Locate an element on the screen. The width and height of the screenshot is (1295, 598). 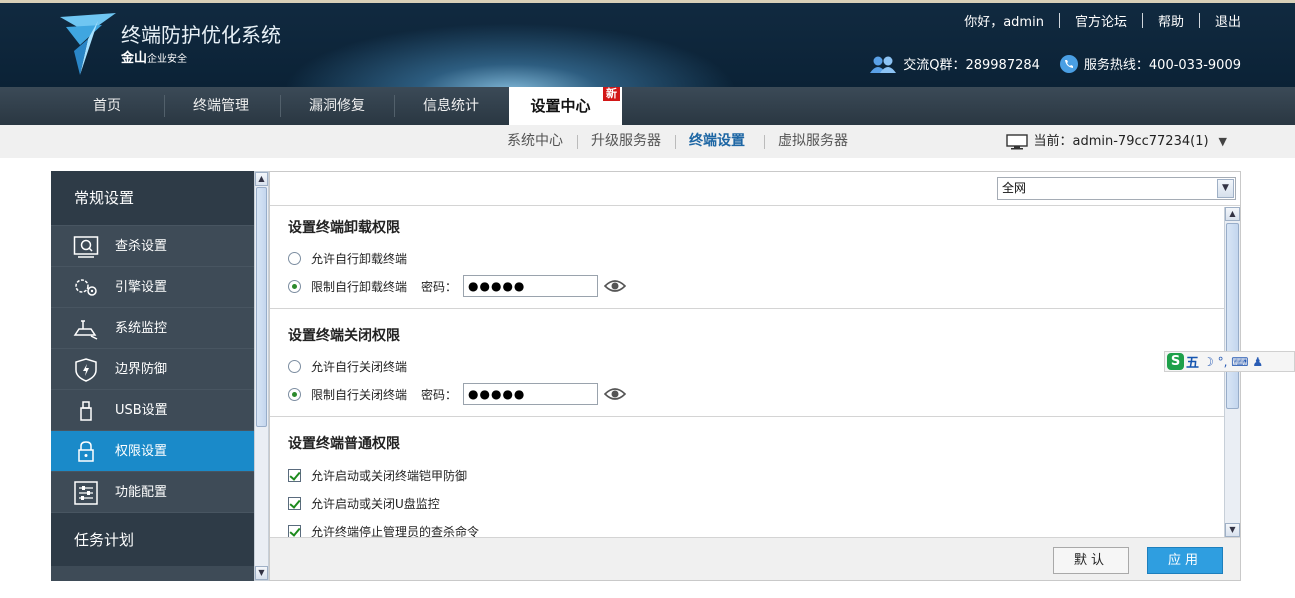
sidebar-item-label: 边界防御 is located at coordinates (141, 369).